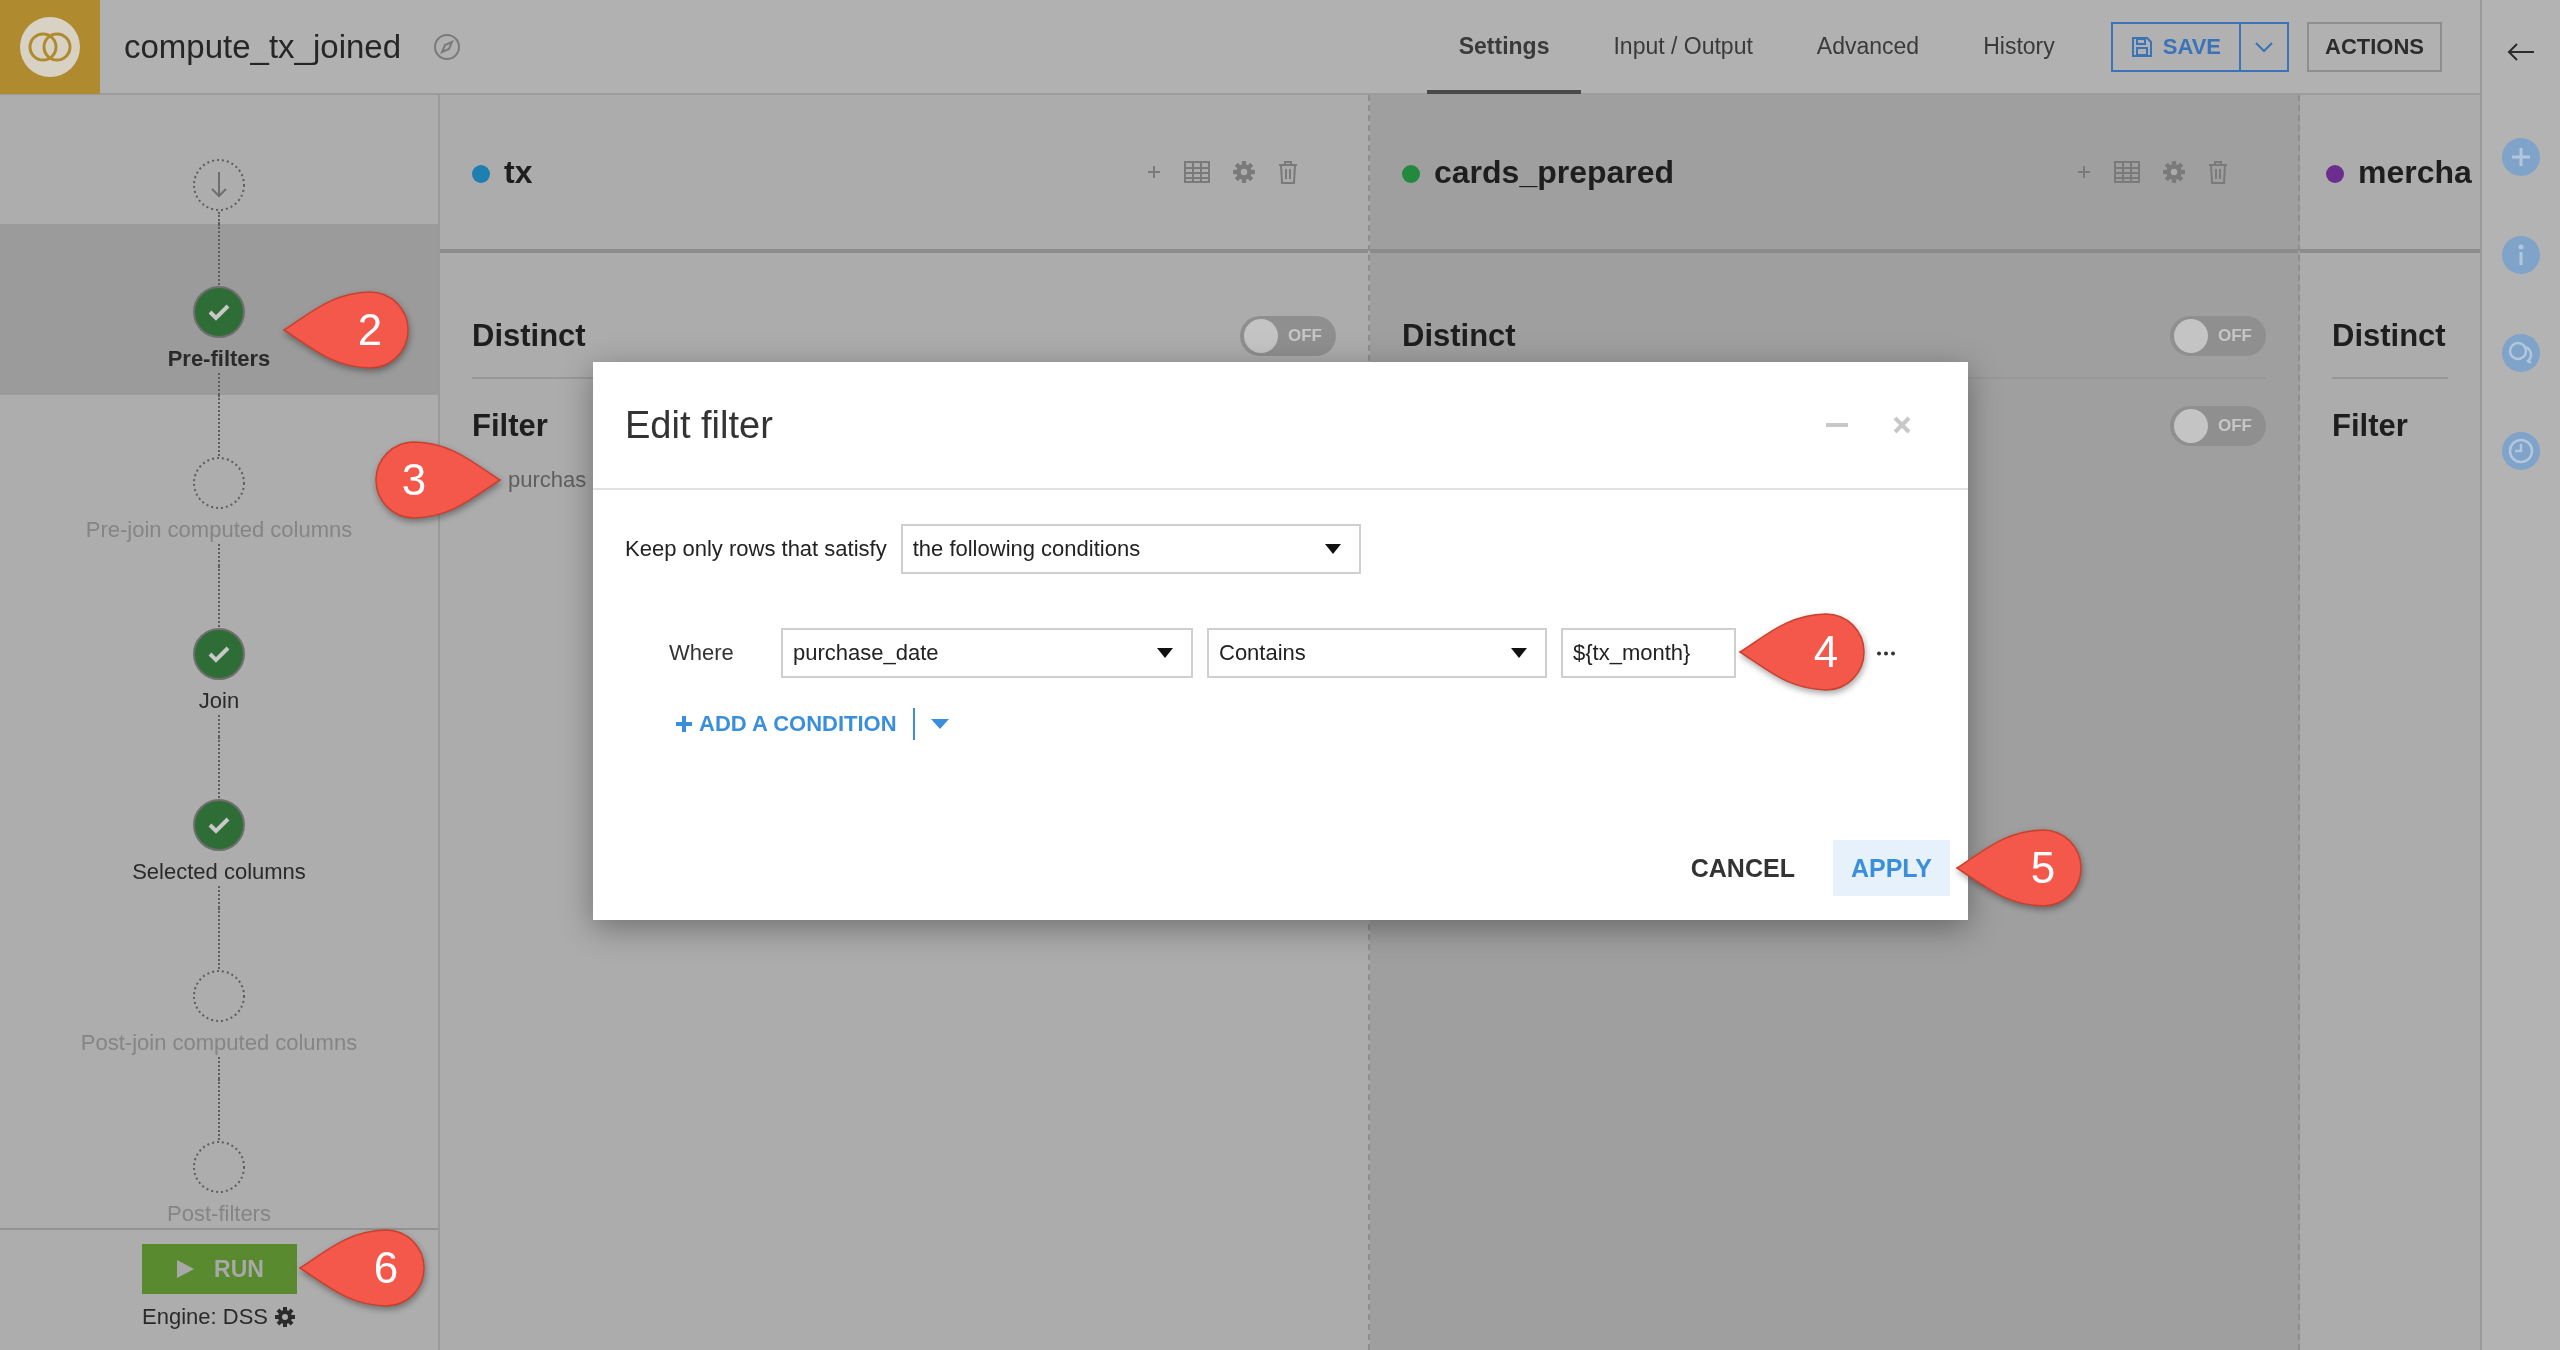  What do you see at coordinates (1130, 549) in the screenshot?
I see `mode-dropdown: the following conditions` at bounding box center [1130, 549].